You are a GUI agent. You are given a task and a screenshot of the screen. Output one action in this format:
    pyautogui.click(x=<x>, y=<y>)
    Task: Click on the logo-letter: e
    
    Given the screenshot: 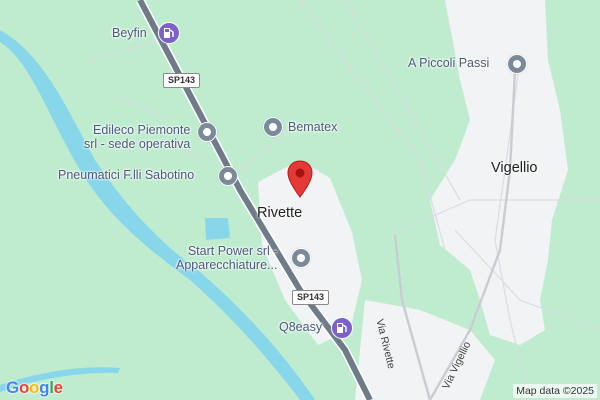 What is the action you would take?
    pyautogui.click(x=58, y=387)
    